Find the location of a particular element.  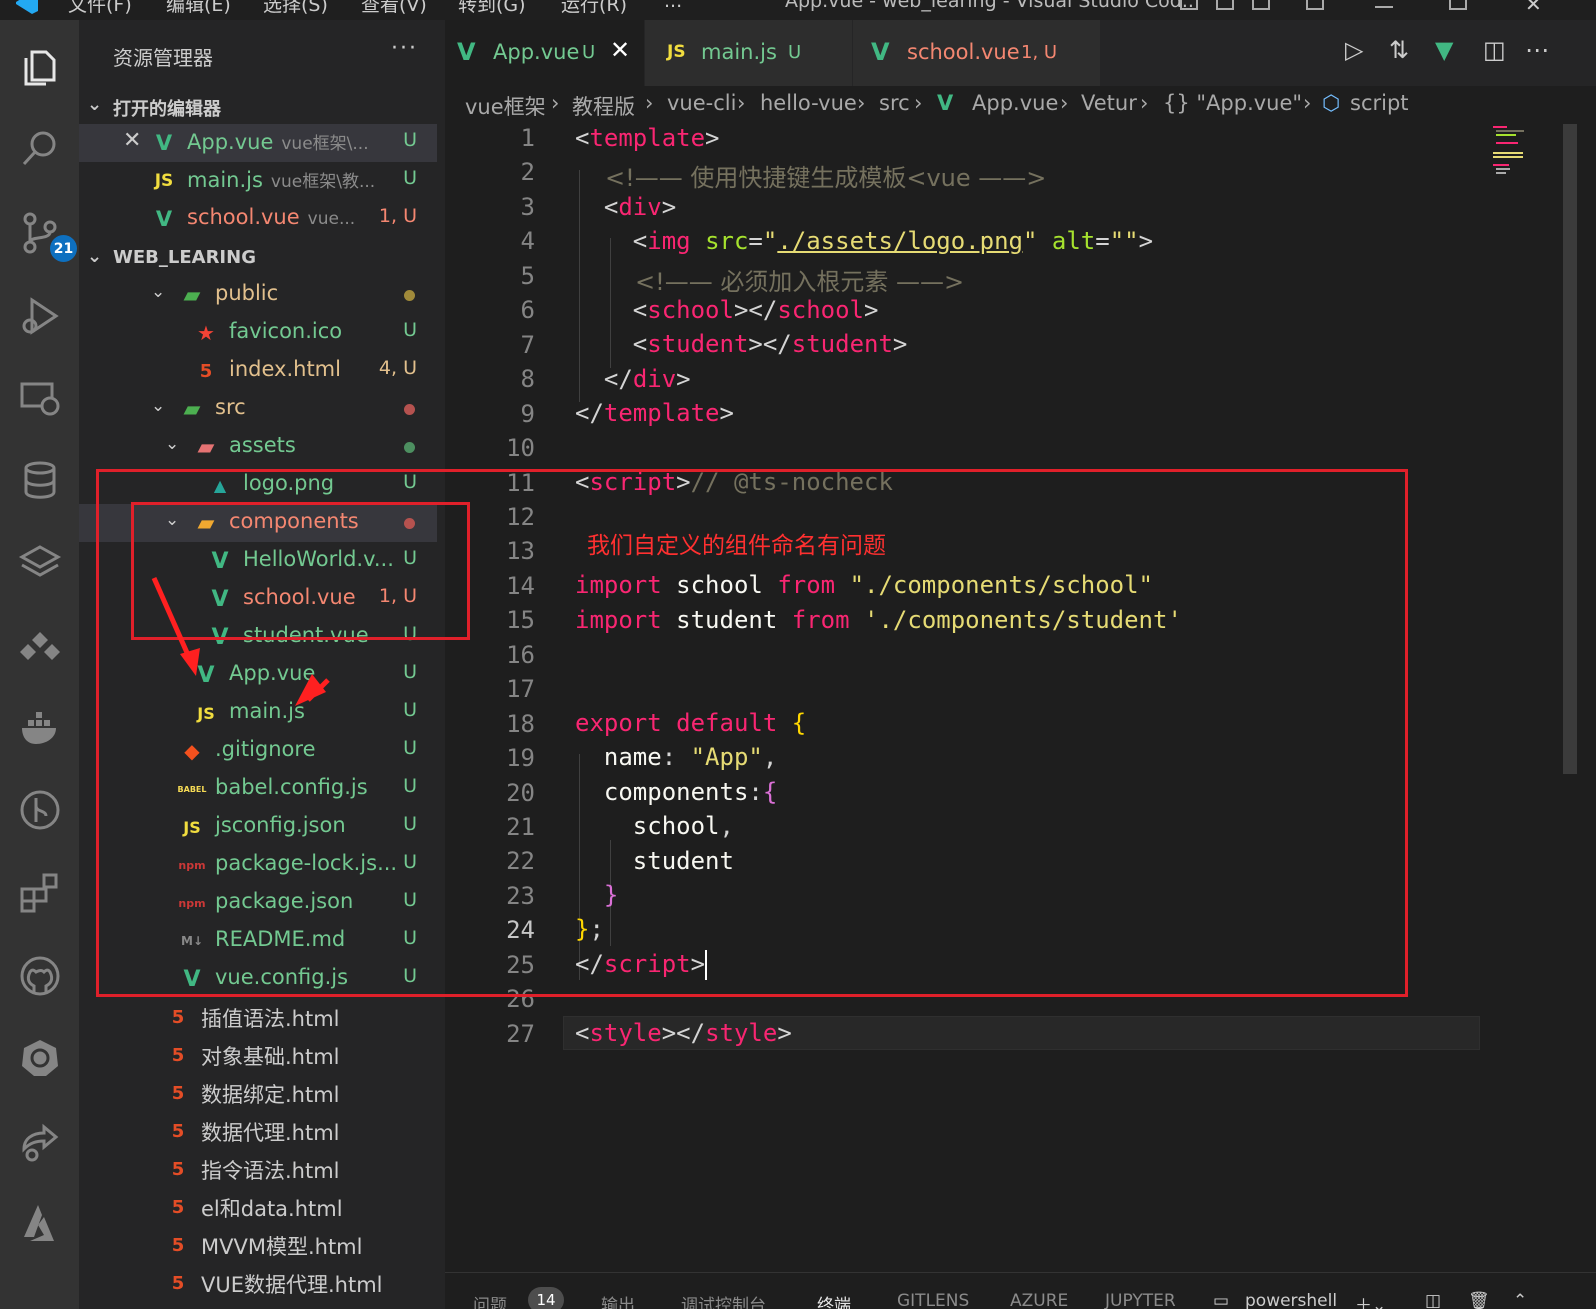

minimize-icon is located at coordinates (1384, 7).